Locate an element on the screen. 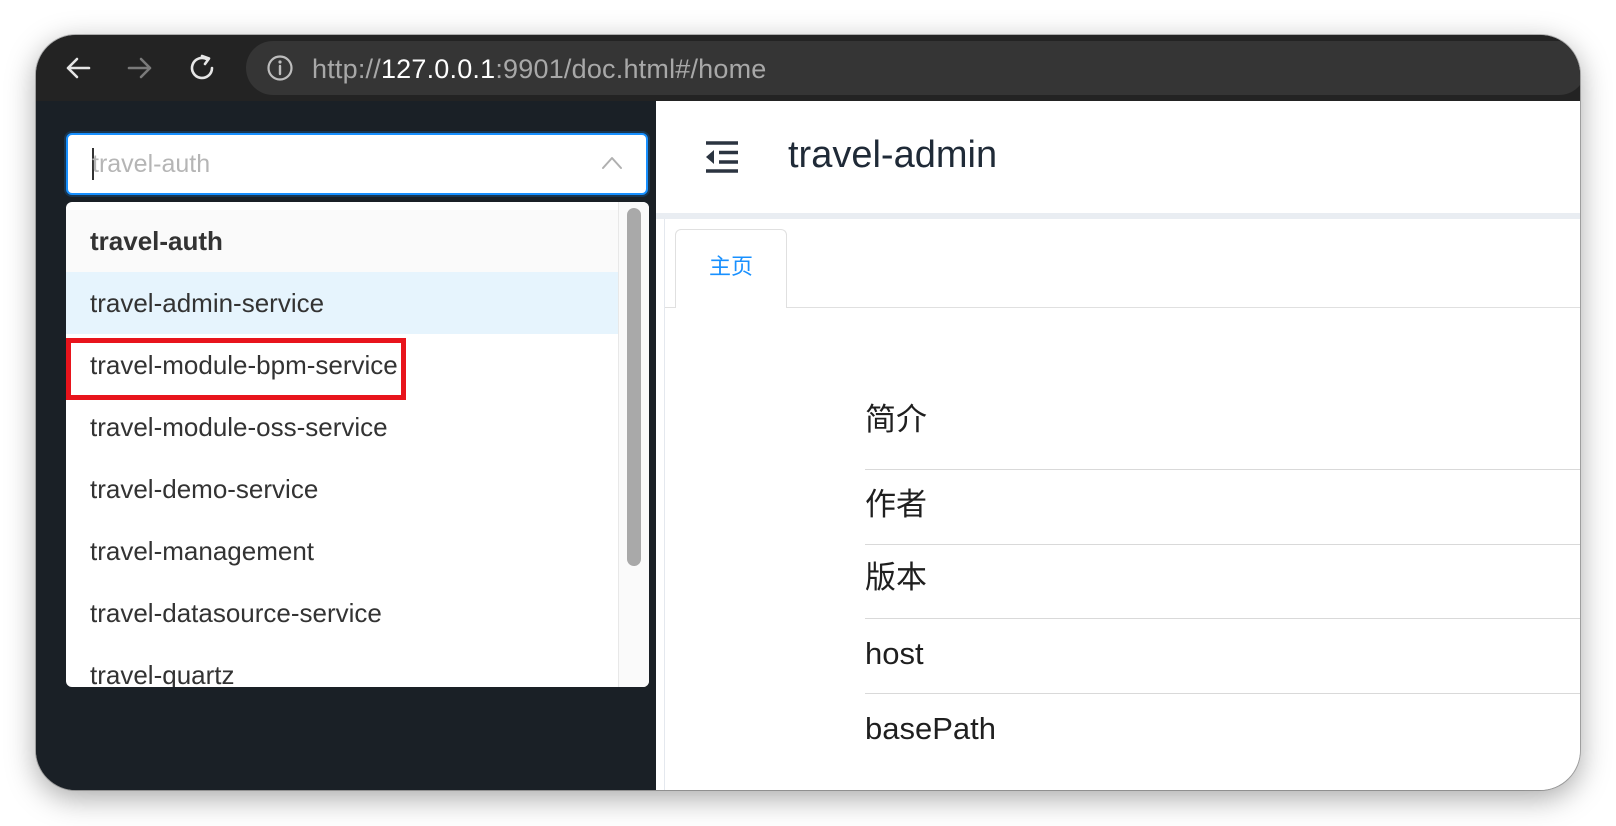 The height and width of the screenshot is (826, 1616). info-row-label: 简介 is located at coordinates (1222, 428).